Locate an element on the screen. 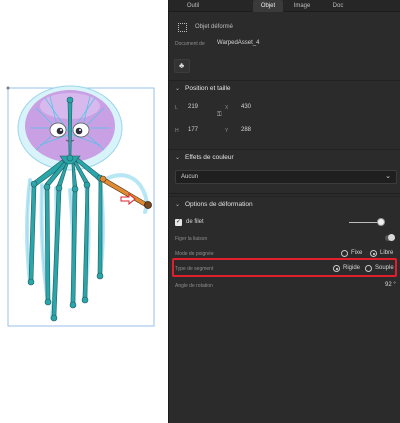  width-label: L is located at coordinates (176, 108).